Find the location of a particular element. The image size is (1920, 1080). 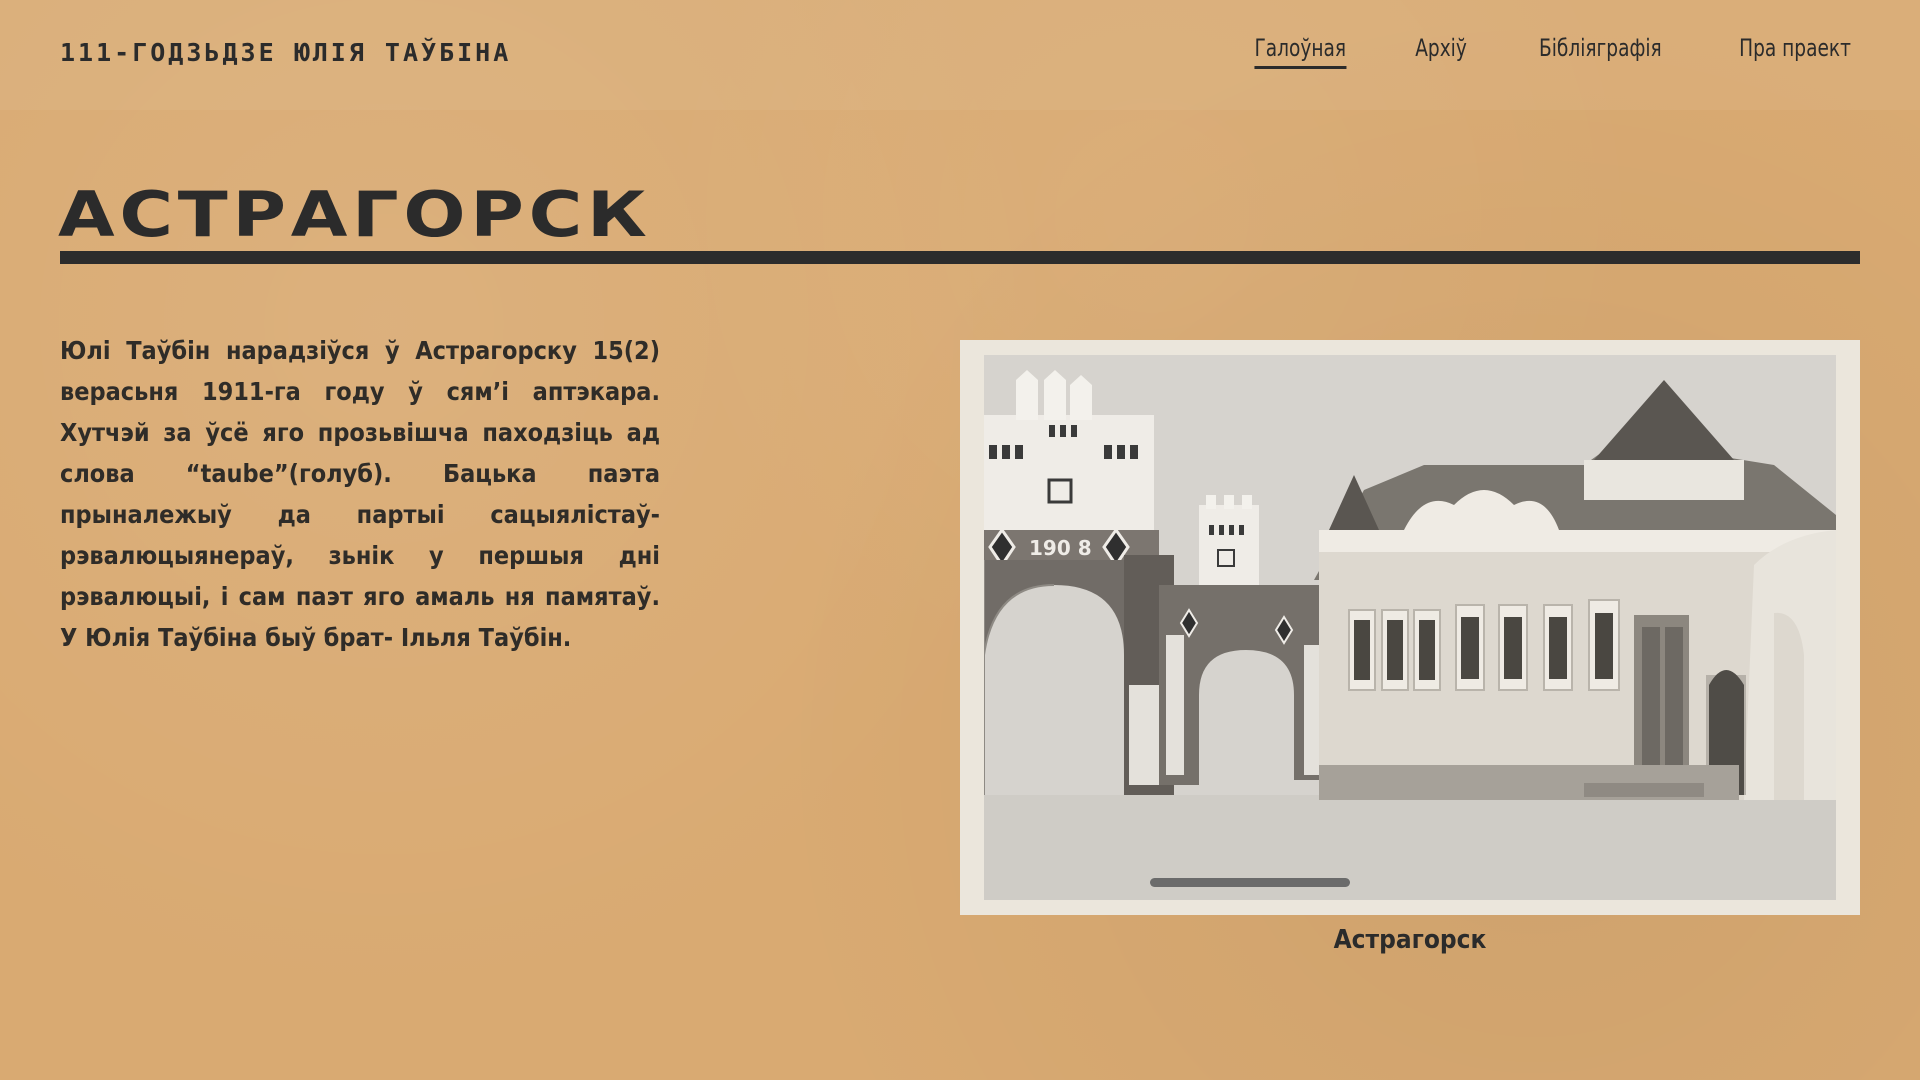

photo-caption: Астрагорск is located at coordinates (1410, 940).